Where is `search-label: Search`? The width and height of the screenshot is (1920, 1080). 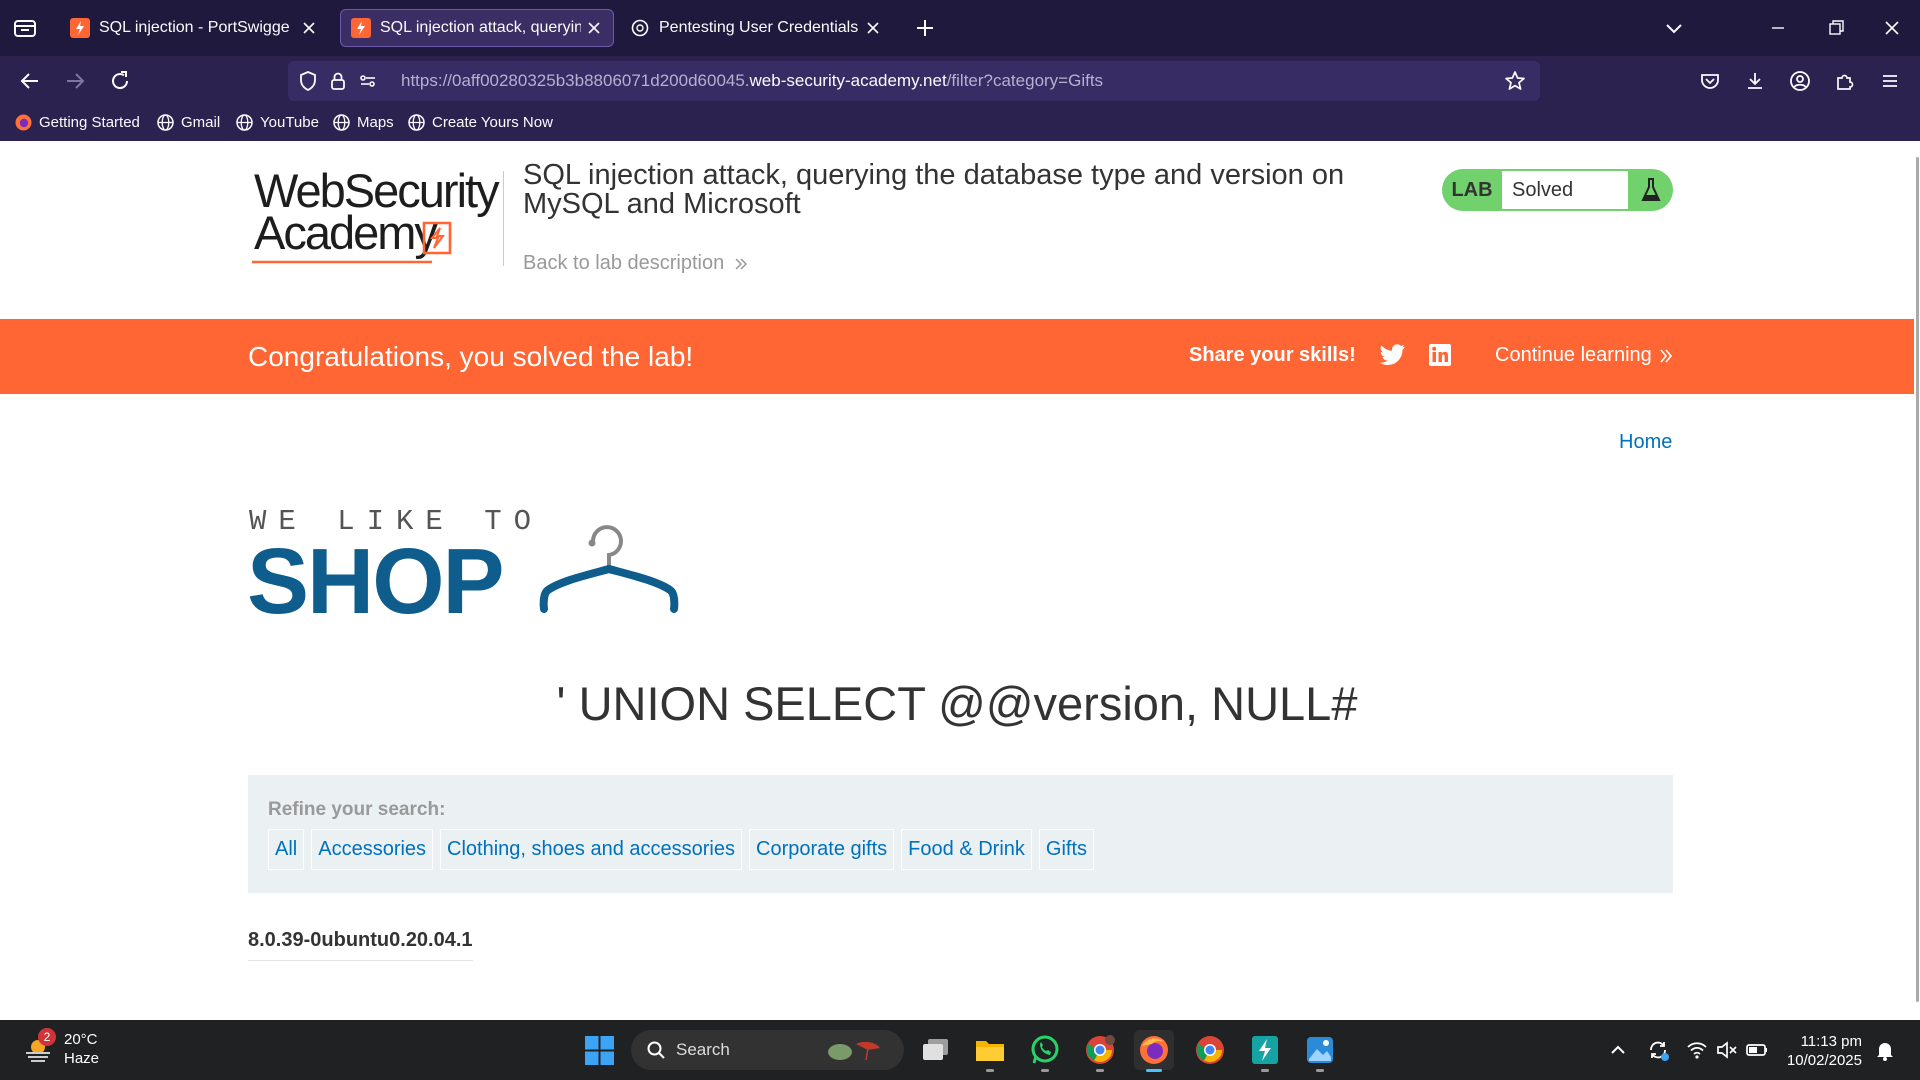
search-label: Search is located at coordinates (703, 1049).